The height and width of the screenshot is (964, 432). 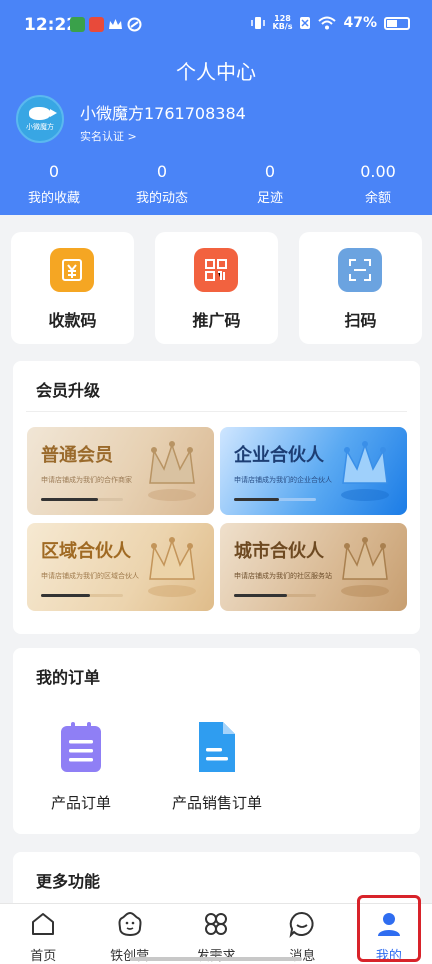 I want to click on product-sales-orders-button: 产品销售订单, so click(x=217, y=766).